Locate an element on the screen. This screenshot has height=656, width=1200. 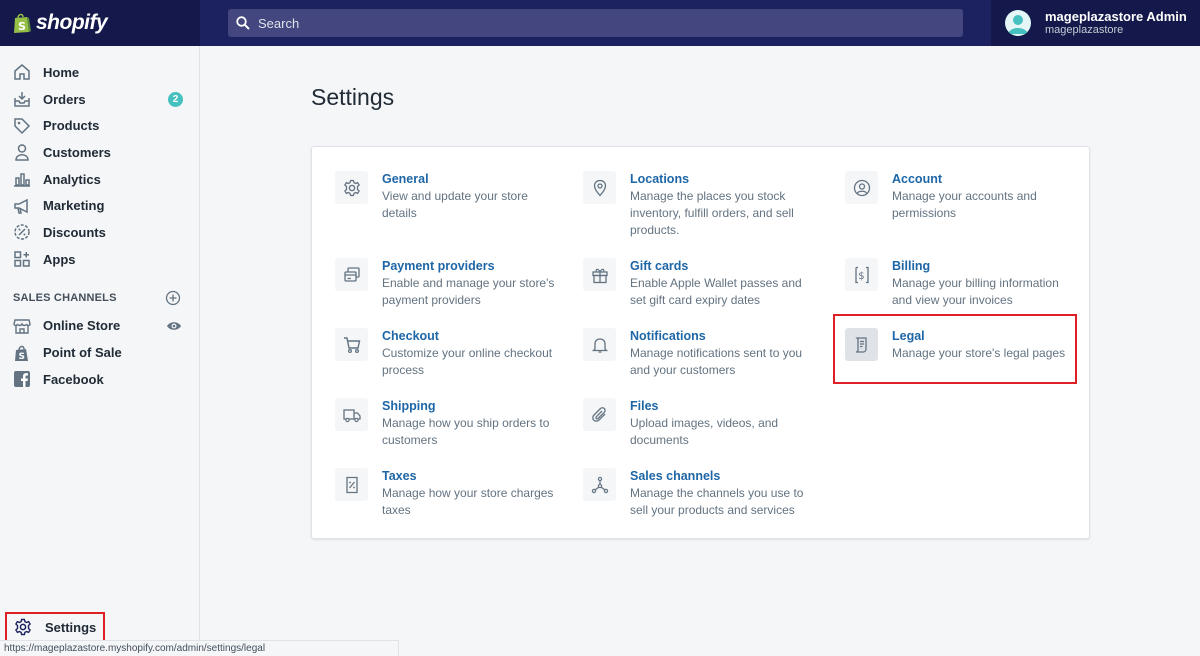
tag-icon is located at coordinates (22, 126).